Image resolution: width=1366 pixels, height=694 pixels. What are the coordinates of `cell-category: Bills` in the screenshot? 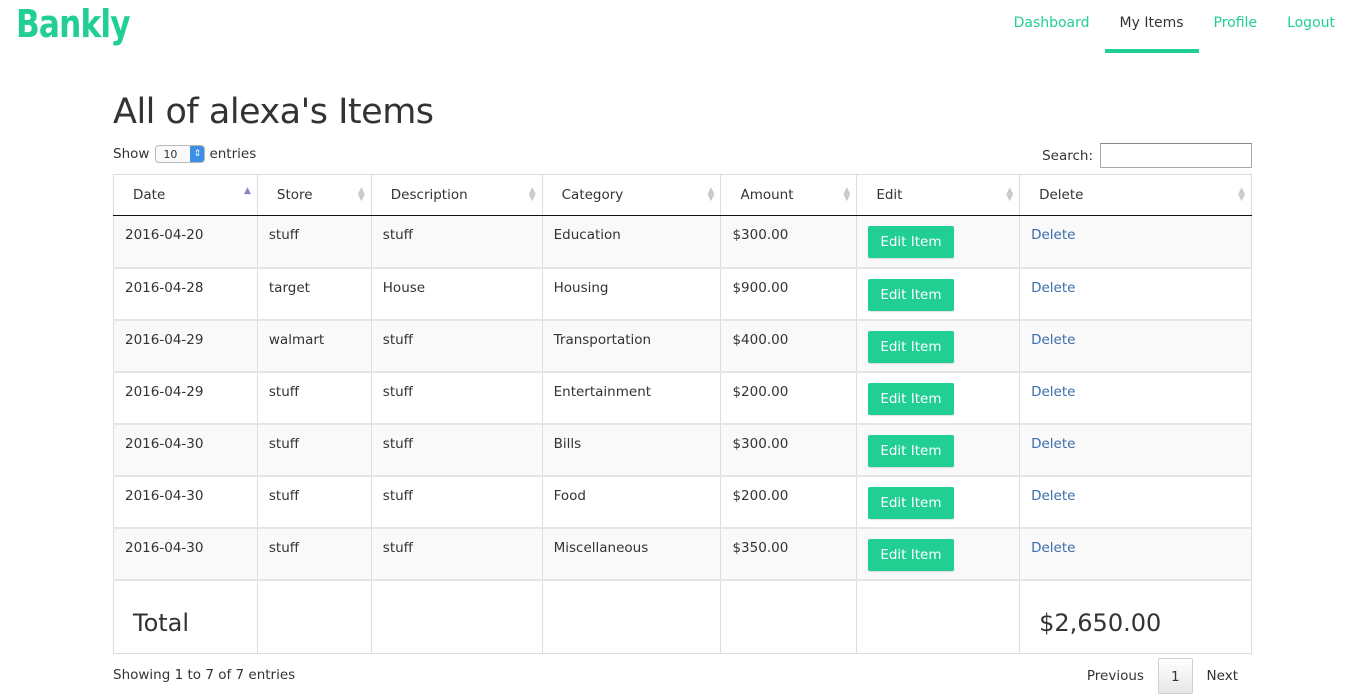 It's located at (631, 450).